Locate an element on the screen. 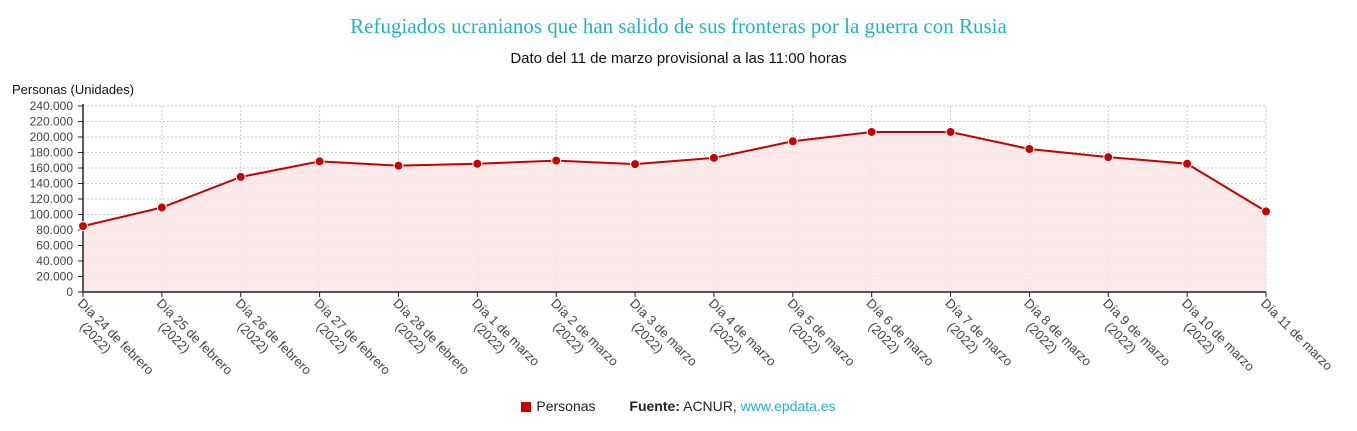  y-tick-label: 180.000 is located at coordinates (52, 153).